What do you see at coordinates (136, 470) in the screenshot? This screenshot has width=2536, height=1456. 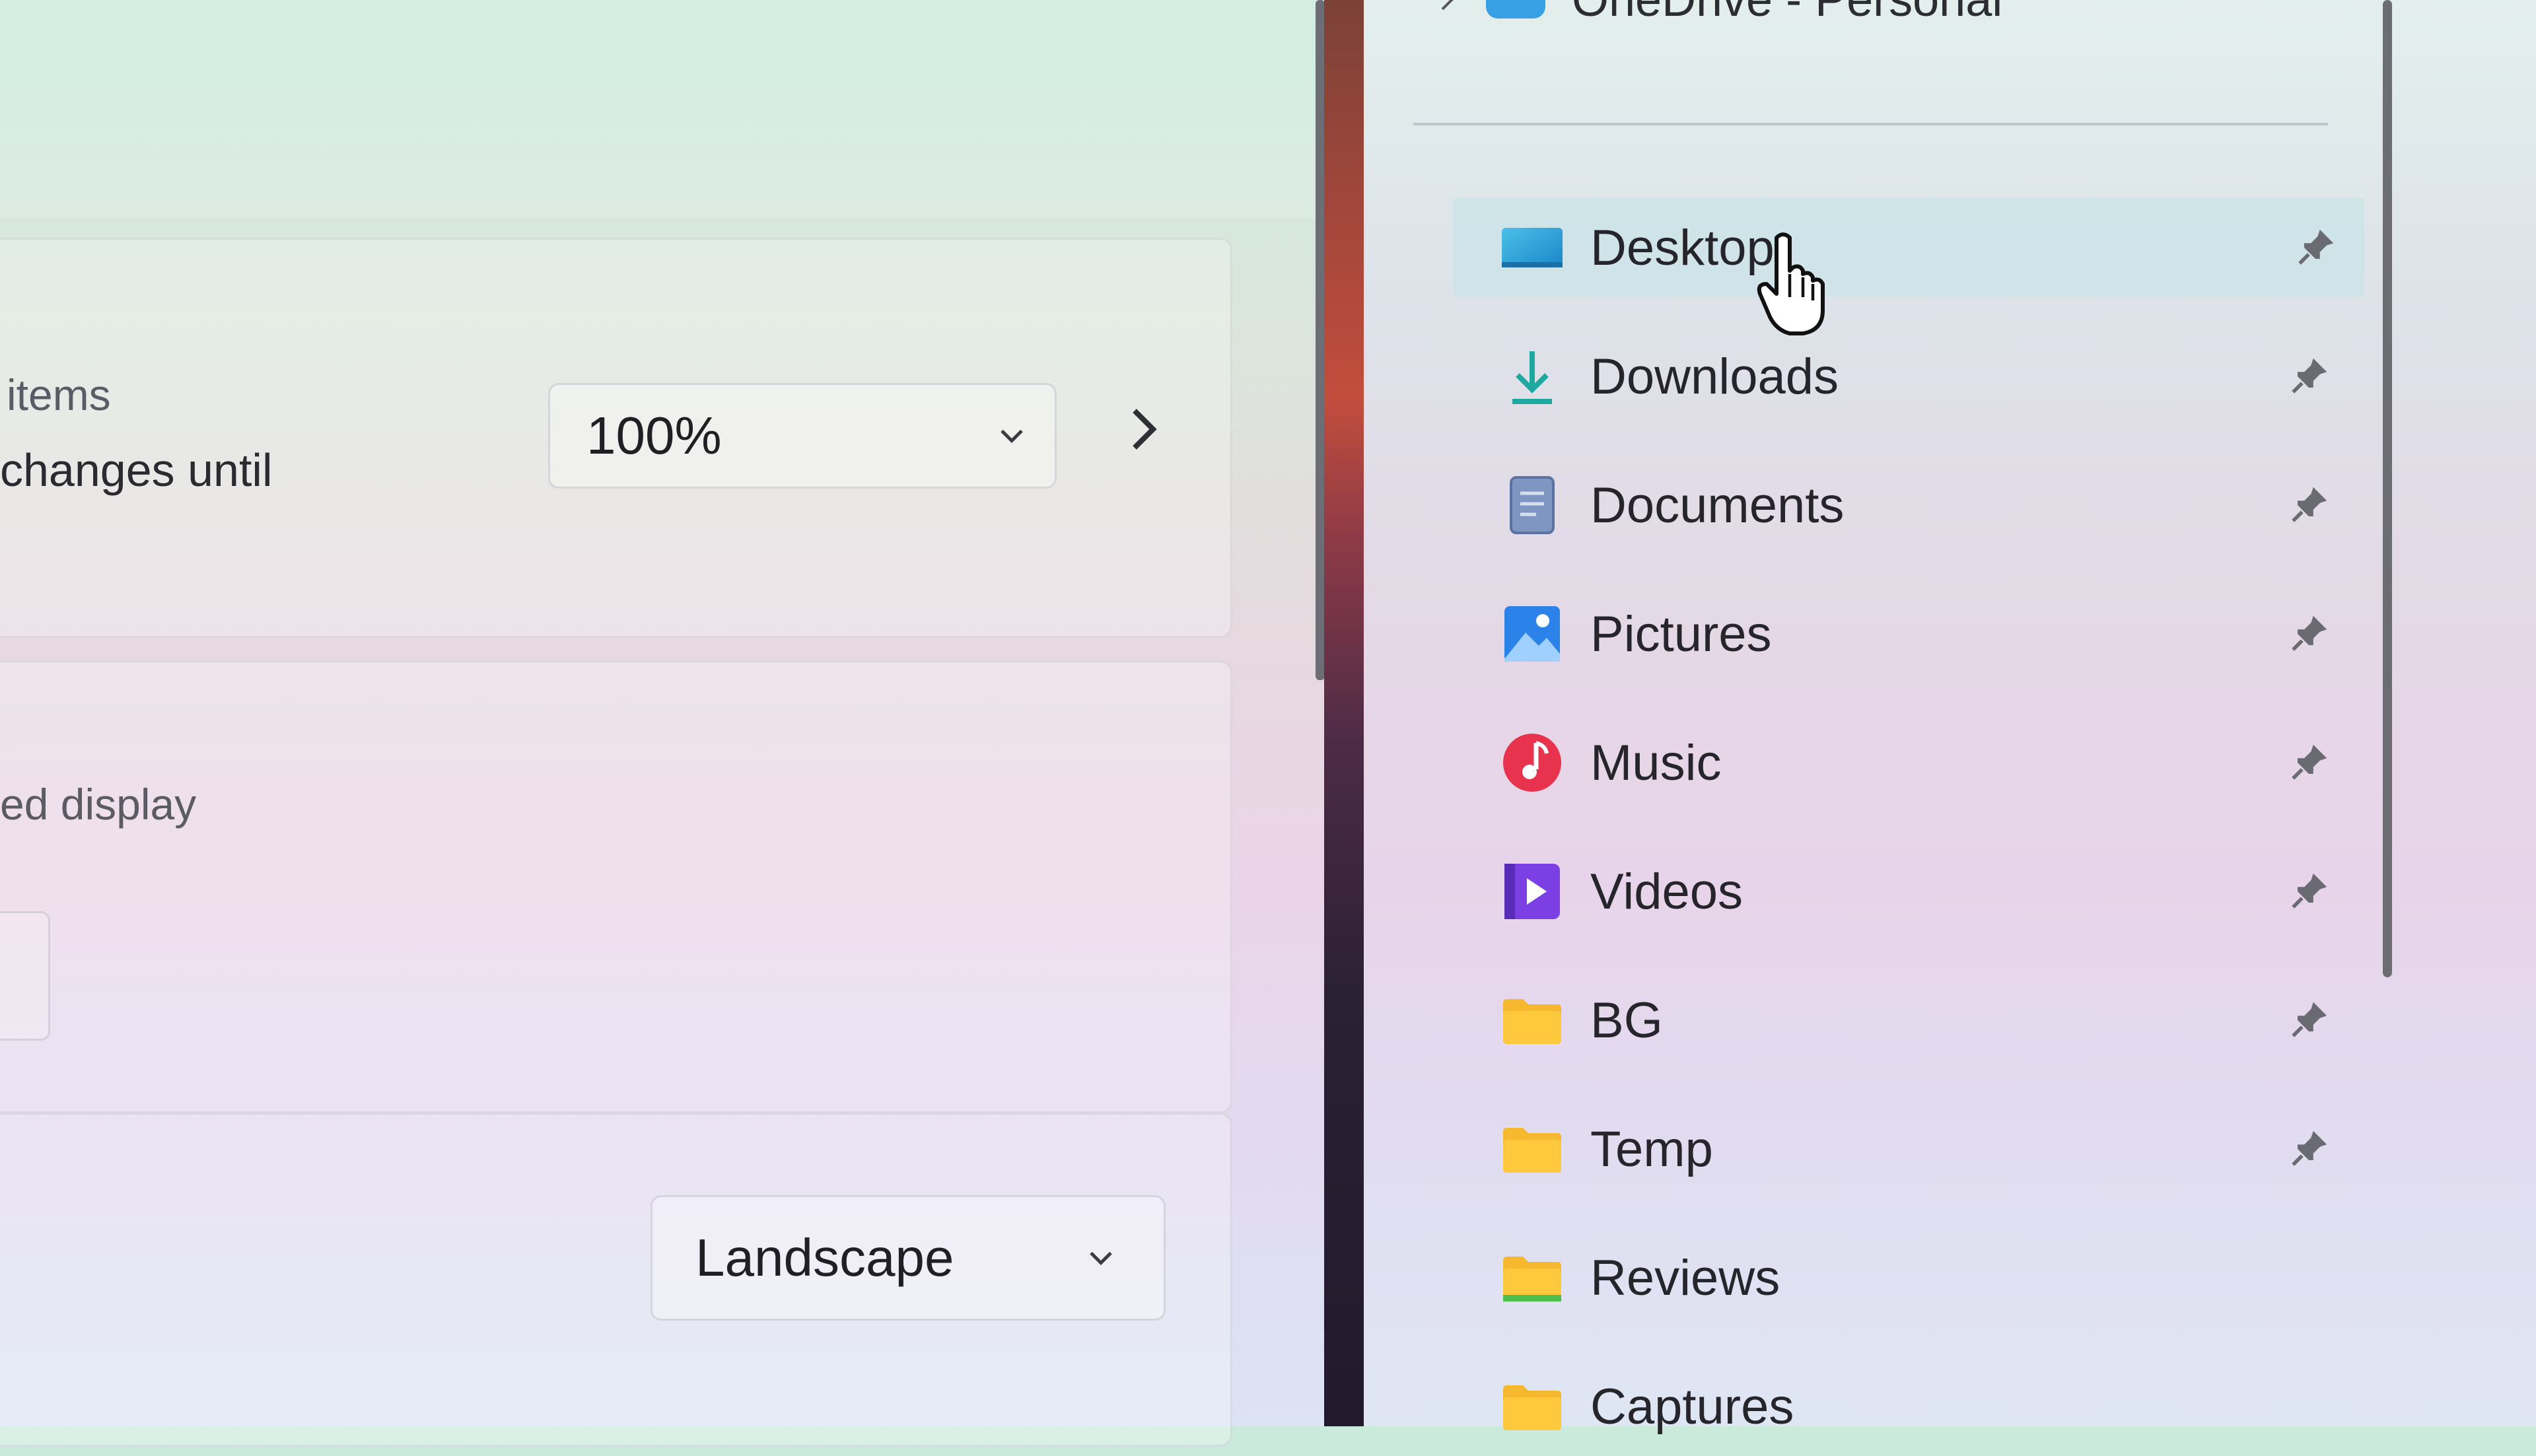 I see `scale-description-line2: changes until` at bounding box center [136, 470].